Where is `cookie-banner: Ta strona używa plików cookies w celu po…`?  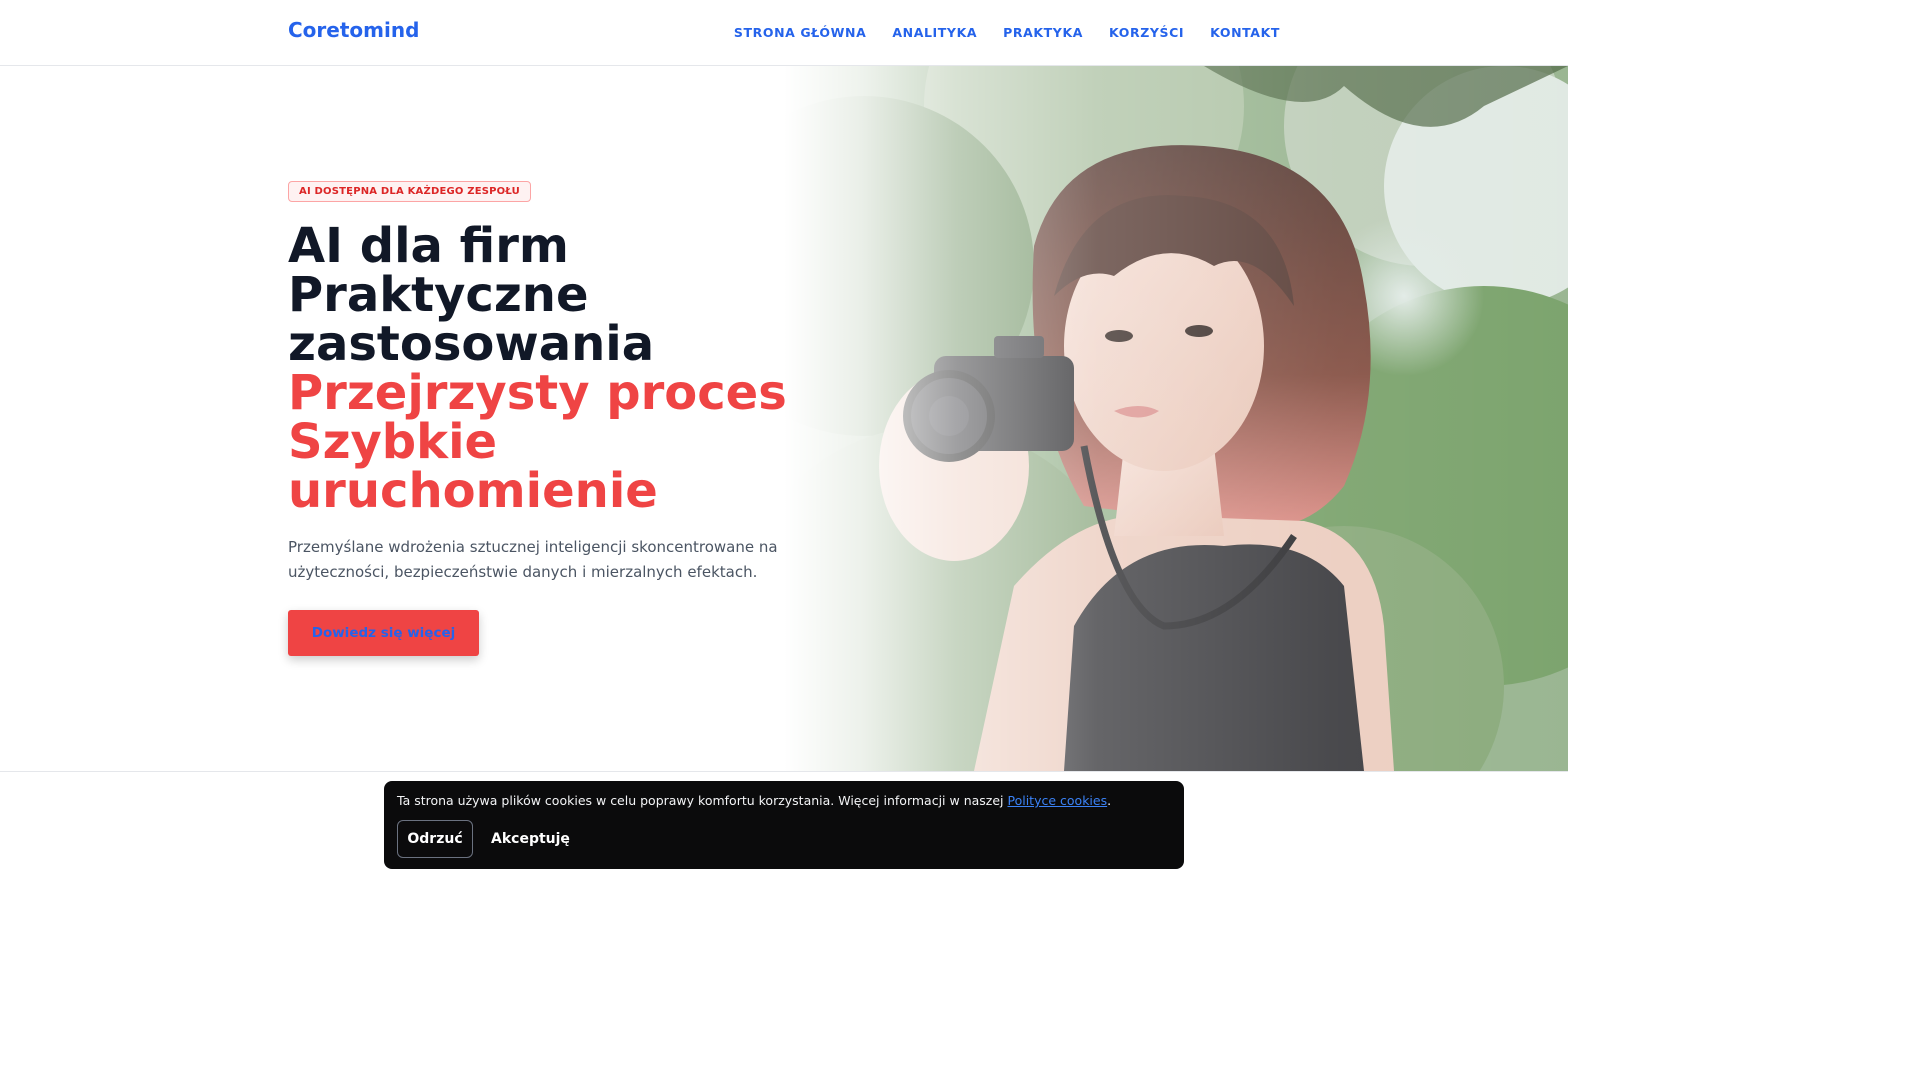 cookie-banner: Ta strona używa plików cookies w celu po… is located at coordinates (784, 825).